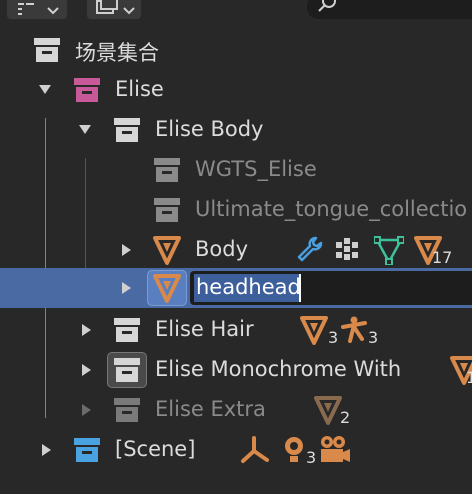 This screenshot has height=494, width=472. Describe the element at coordinates (117, 53) in the screenshot. I see `scene-collection-label: 场景集合` at that location.